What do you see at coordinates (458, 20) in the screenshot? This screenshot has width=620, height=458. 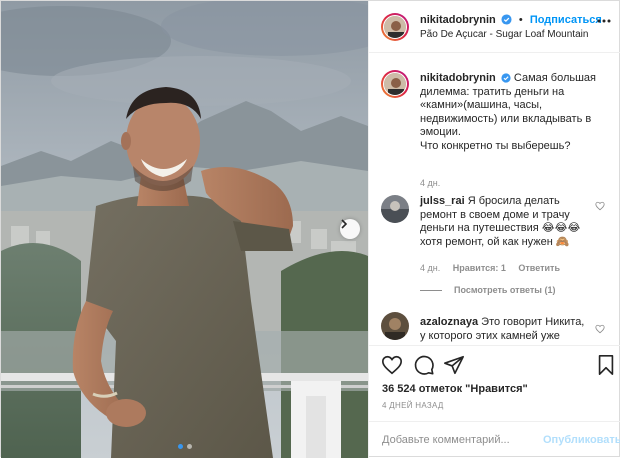 I see `author-username: nikitadobrynin` at bounding box center [458, 20].